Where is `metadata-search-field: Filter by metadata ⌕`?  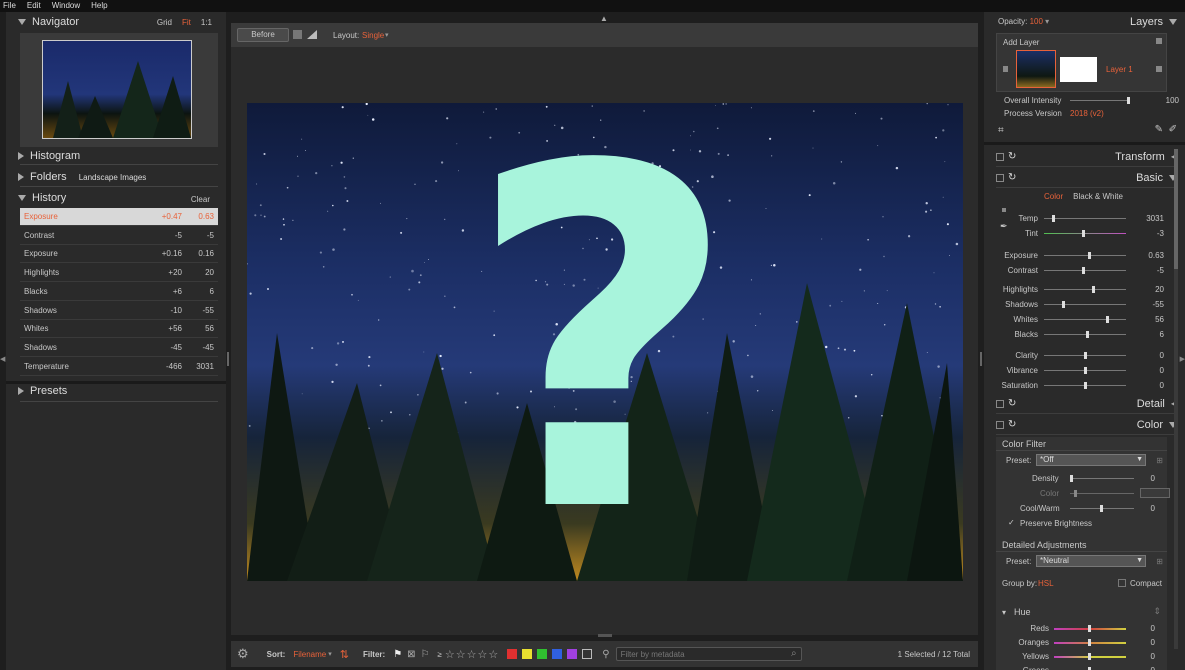
metadata-search-field: Filter by metadata ⌕ is located at coordinates (708, 654).